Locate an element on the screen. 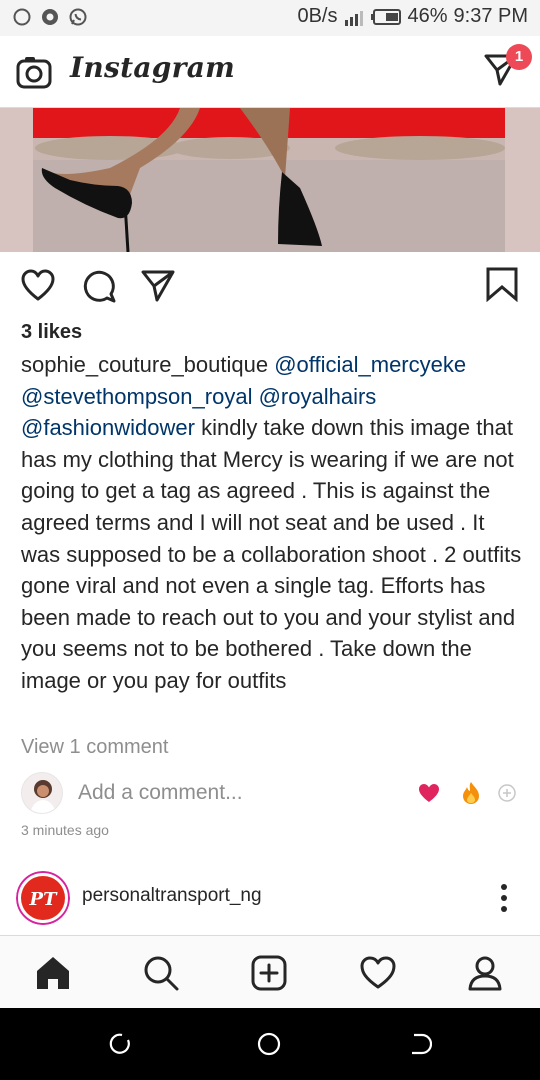 Image resolution: width=540 pixels, height=1080 pixels. next-post-avatar-text: PT is located at coordinates (44, 899).